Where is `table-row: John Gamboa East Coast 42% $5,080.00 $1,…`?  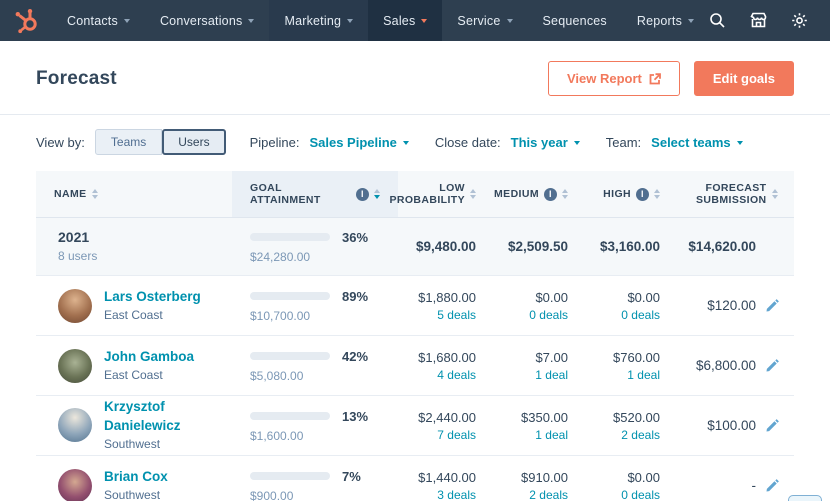 table-row: John Gamboa East Coast 42% $5,080.00 $1,… is located at coordinates (415, 366).